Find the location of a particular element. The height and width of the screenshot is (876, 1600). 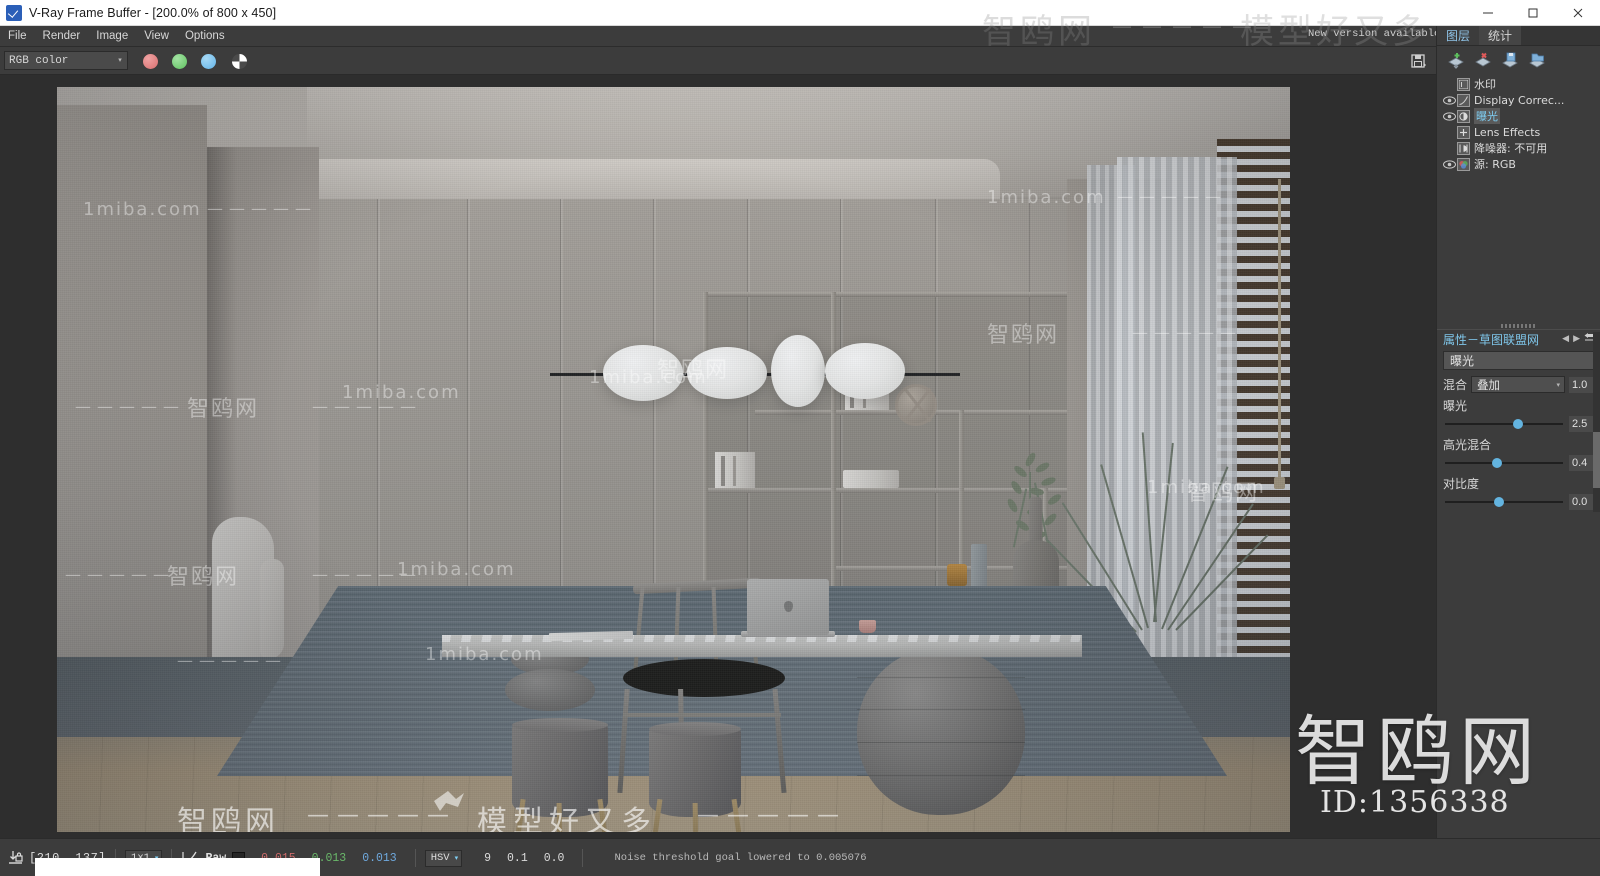

properties-title: 属性－草图联盟网 is located at coordinates (1491, 339).